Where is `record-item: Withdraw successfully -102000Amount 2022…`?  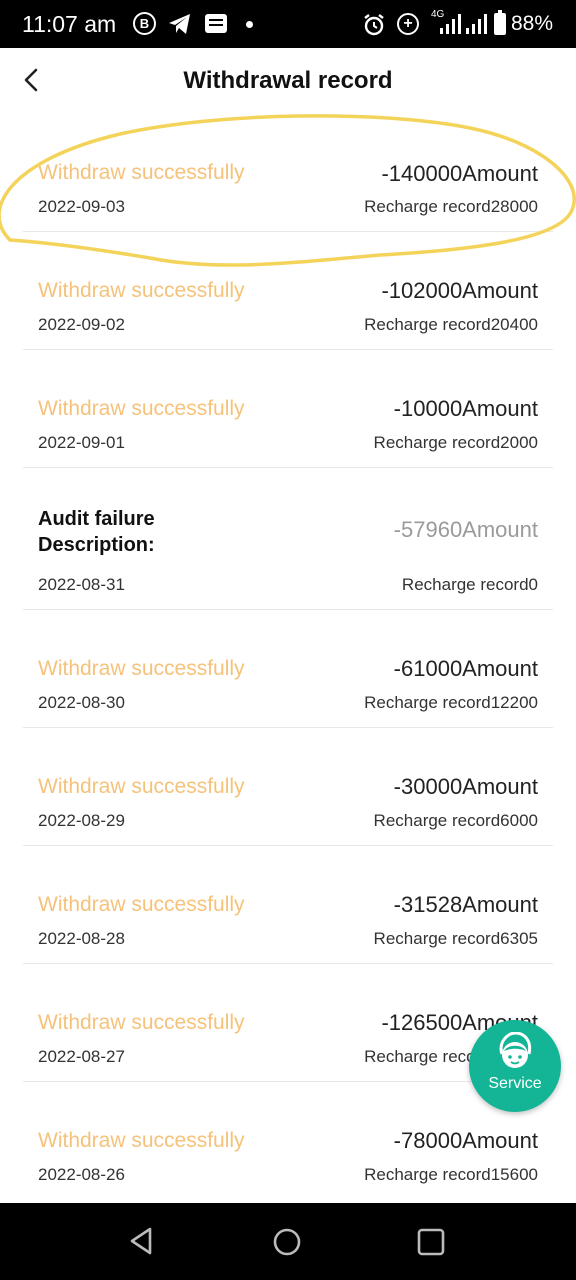 record-item: Withdraw successfully -102000Amount 2022… is located at coordinates (288, 291).